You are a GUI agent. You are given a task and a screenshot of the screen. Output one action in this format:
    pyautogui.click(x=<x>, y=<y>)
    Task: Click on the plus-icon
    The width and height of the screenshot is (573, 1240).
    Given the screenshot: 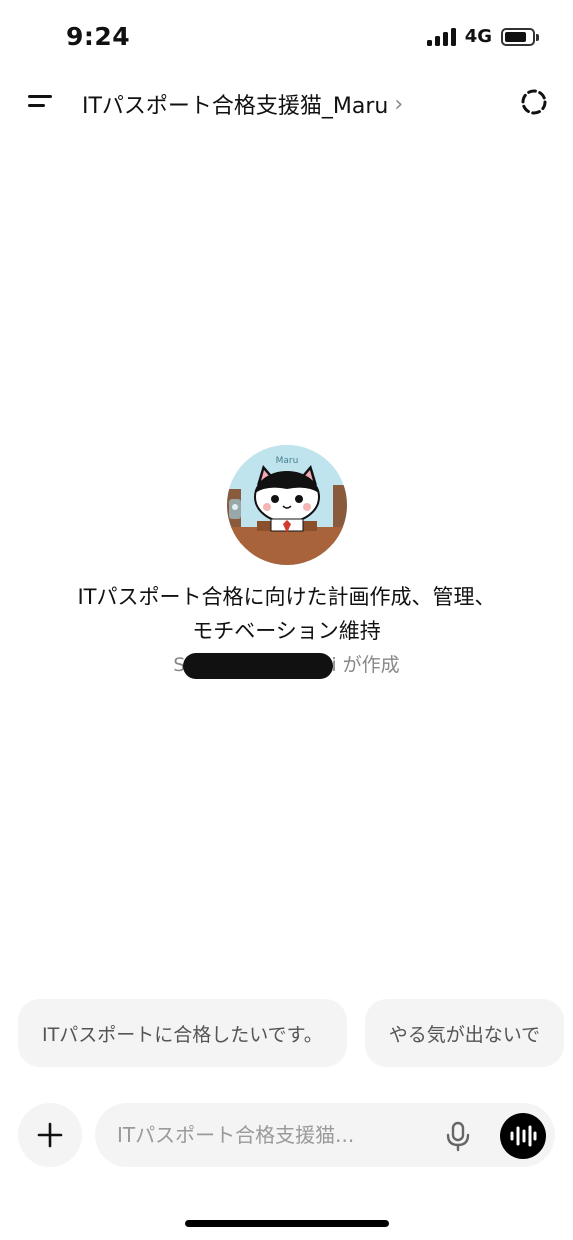 What is the action you would take?
    pyautogui.click(x=50, y=1135)
    